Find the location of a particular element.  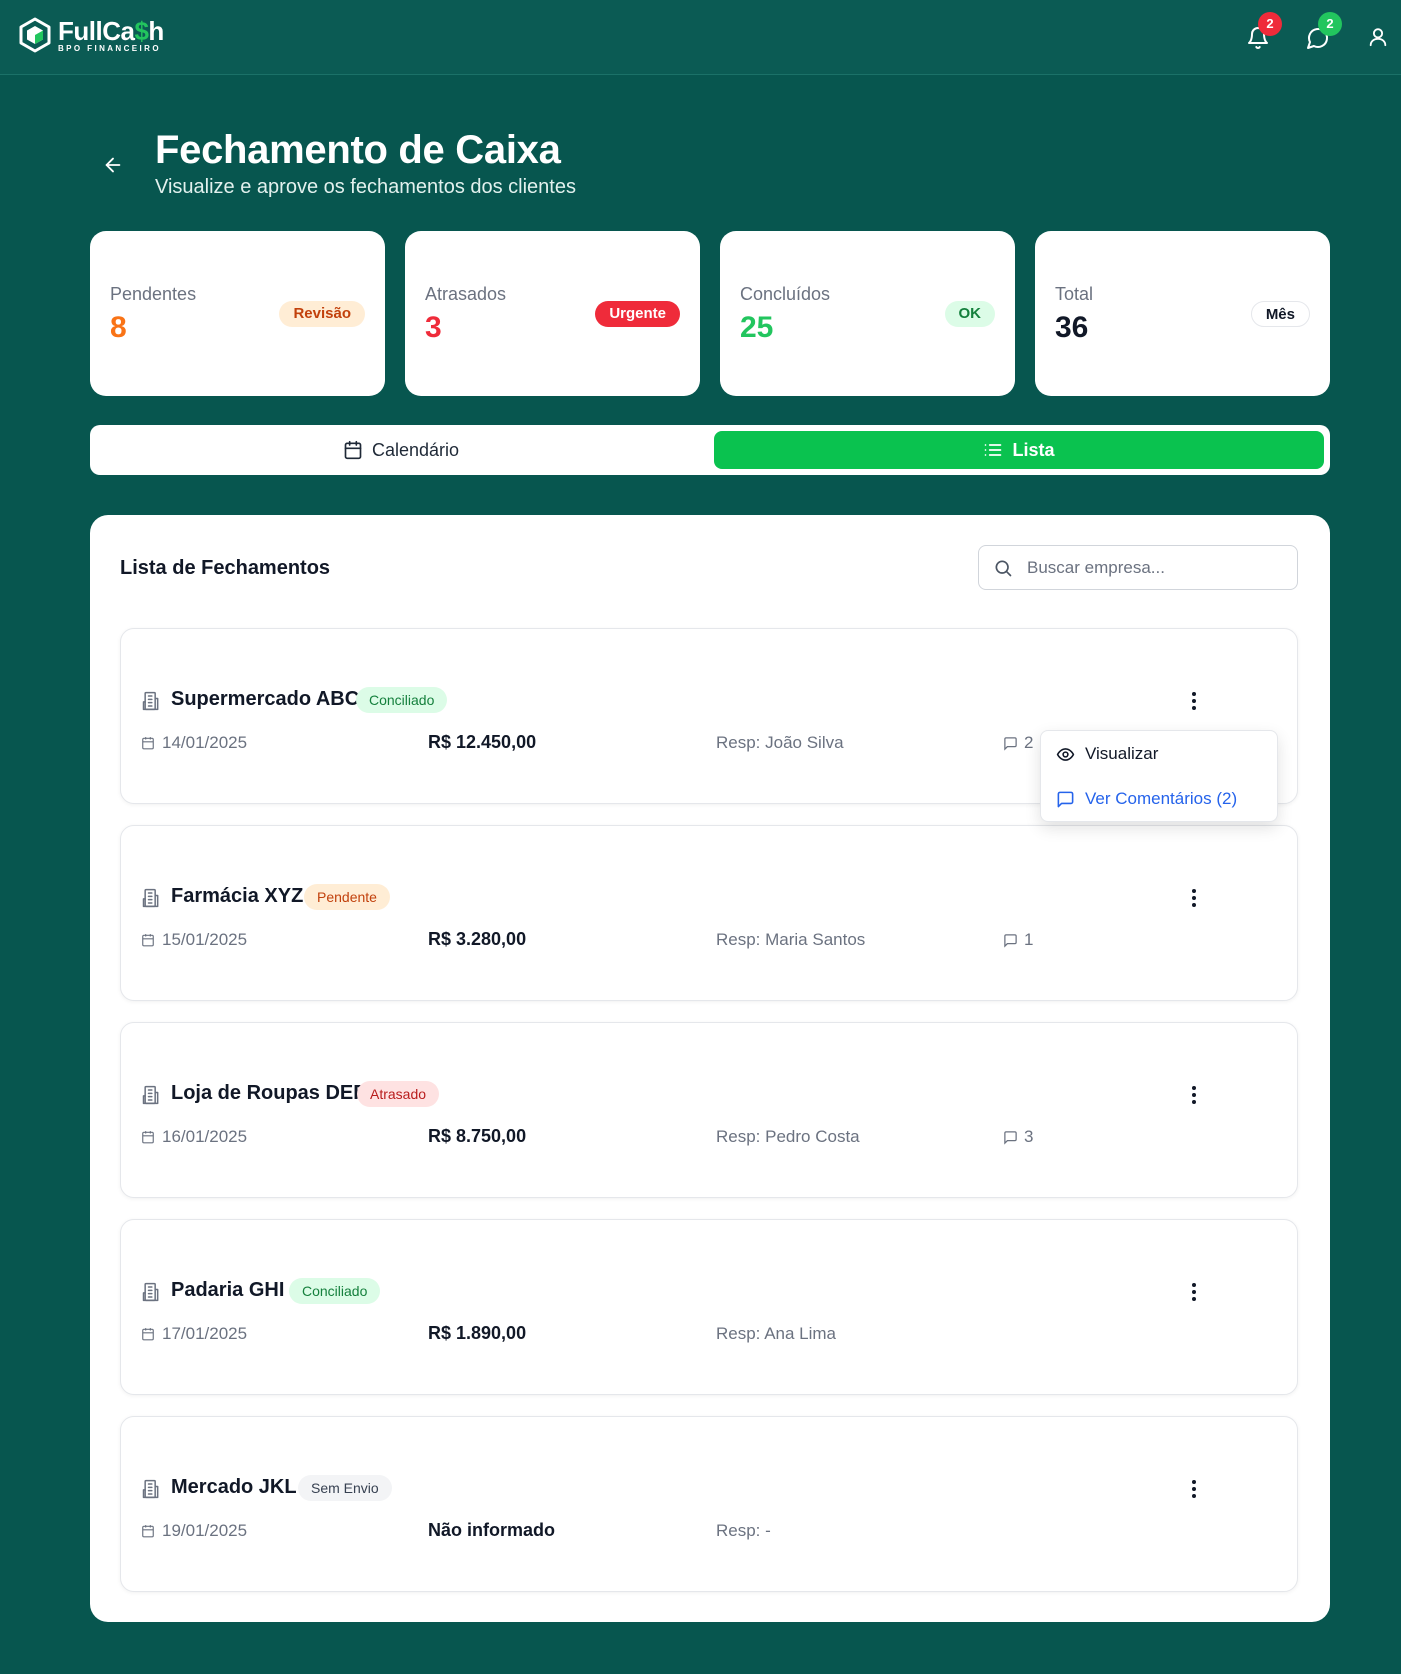

status-badge: Urgente is located at coordinates (637, 314).